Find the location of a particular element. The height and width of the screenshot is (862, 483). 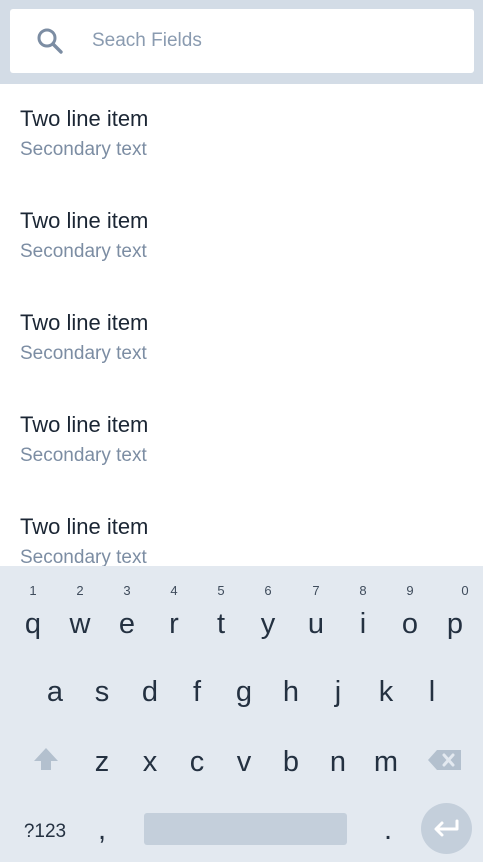

key-f: f is located at coordinates (197, 692).